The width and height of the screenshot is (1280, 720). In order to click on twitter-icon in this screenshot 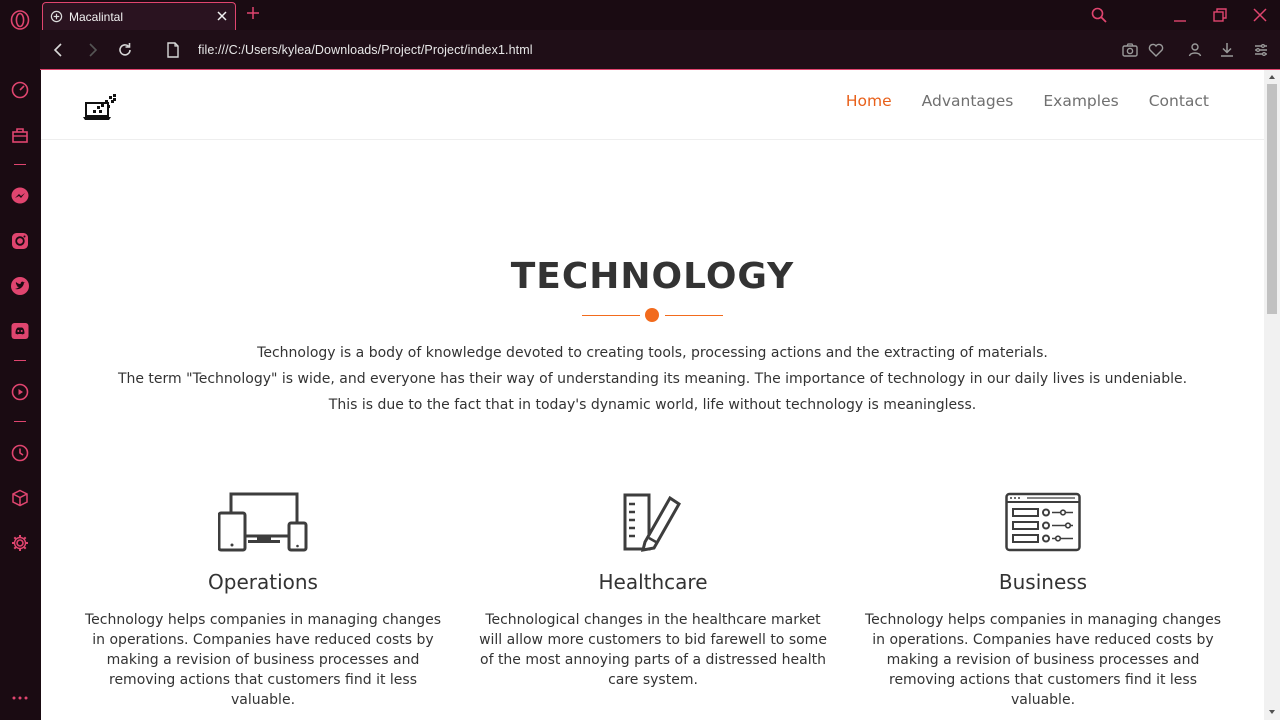, I will do `click(20, 286)`.